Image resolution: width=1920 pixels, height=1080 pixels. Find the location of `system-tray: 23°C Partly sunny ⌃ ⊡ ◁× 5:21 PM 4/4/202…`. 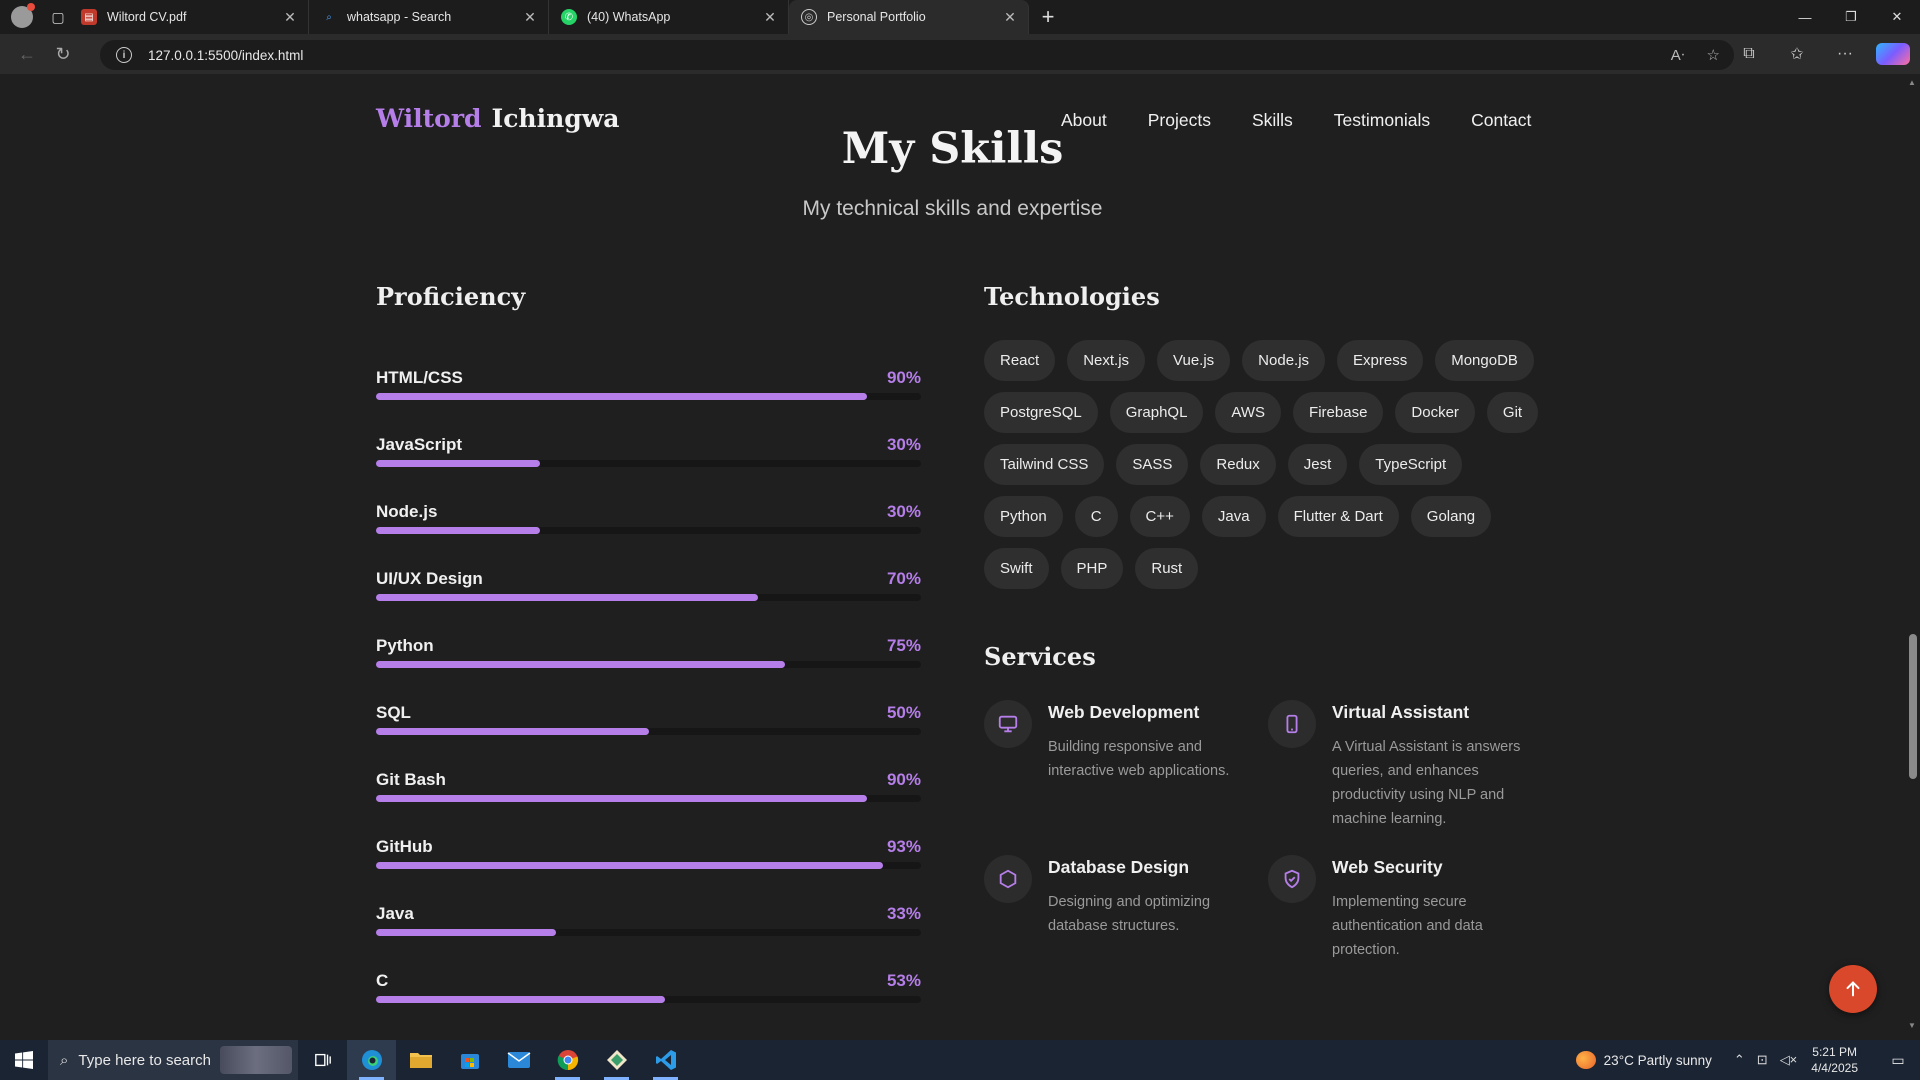

system-tray: 23°C Partly sunny ⌃ ⊡ ◁× 5:21 PM 4/4/202… is located at coordinates (1747, 1060).